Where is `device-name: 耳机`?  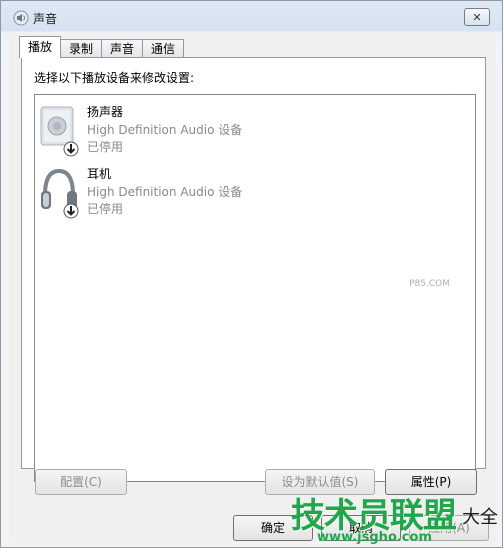 device-name: 耳机 is located at coordinates (99, 174).